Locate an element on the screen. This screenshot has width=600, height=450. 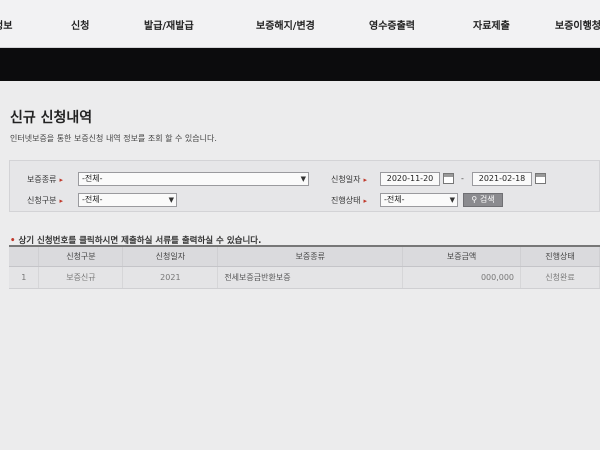
col-header-apply-date: 신청일자 is located at coordinates (170, 256).